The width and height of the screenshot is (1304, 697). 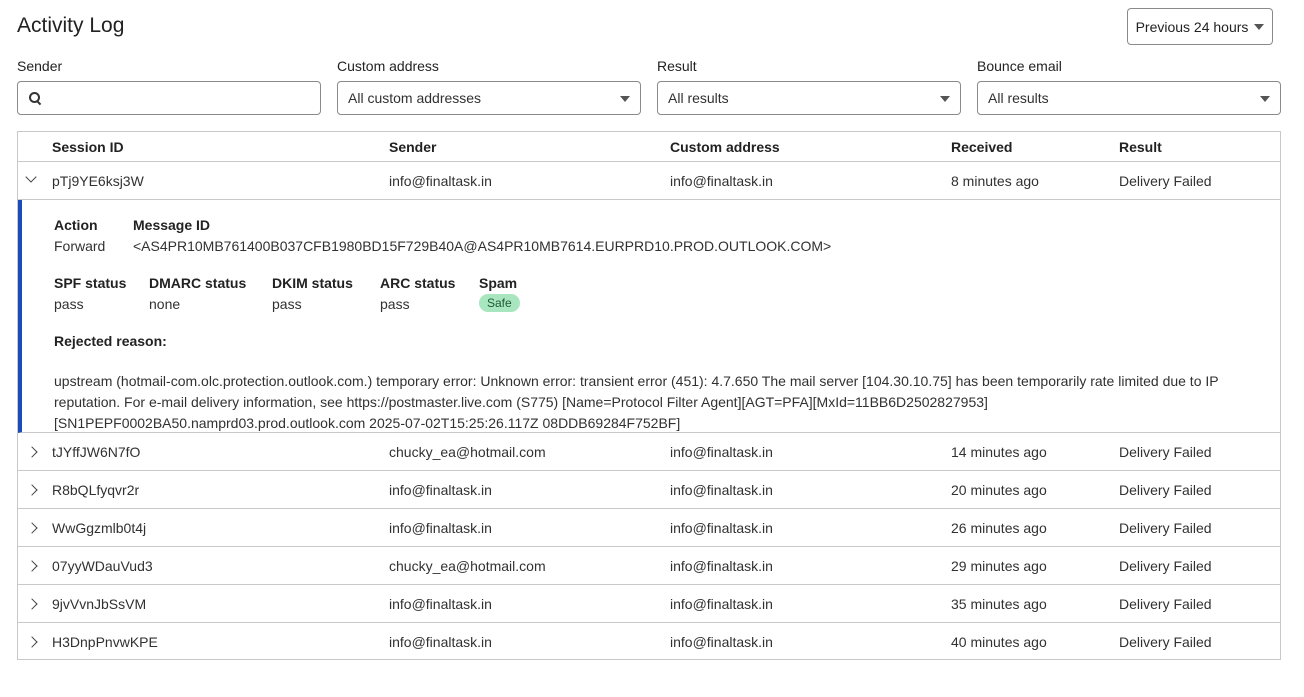 I want to click on search-icon, so click(x=35, y=98).